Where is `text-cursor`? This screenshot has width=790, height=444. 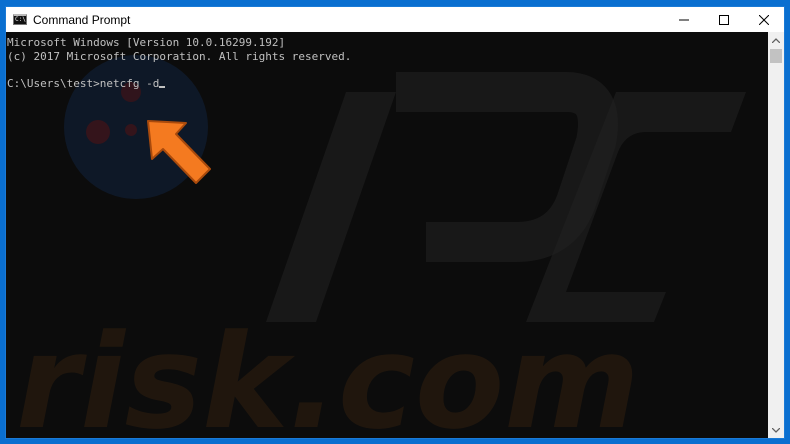 text-cursor is located at coordinates (162, 86).